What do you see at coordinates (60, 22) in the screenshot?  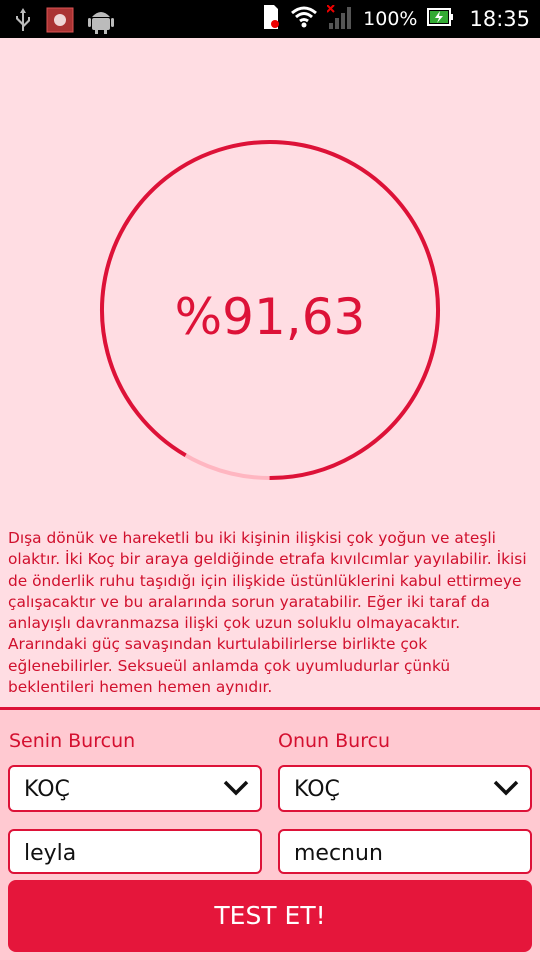 I see `photo-notification-icon` at bounding box center [60, 22].